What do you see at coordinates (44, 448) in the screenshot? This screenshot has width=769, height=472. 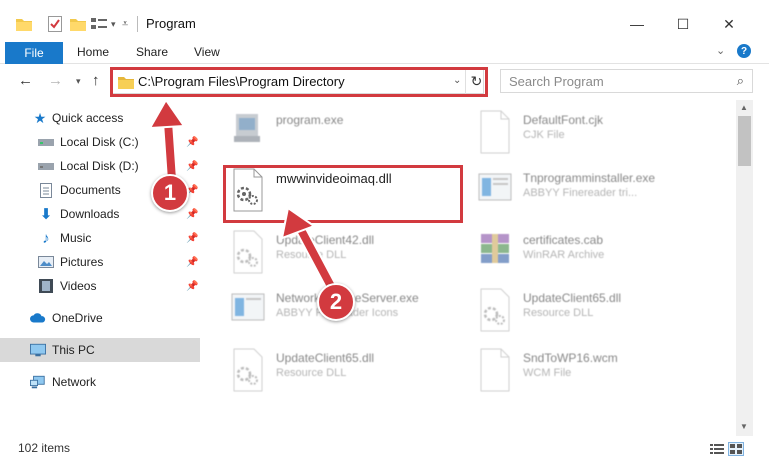 I see `item-count: 102 items` at bounding box center [44, 448].